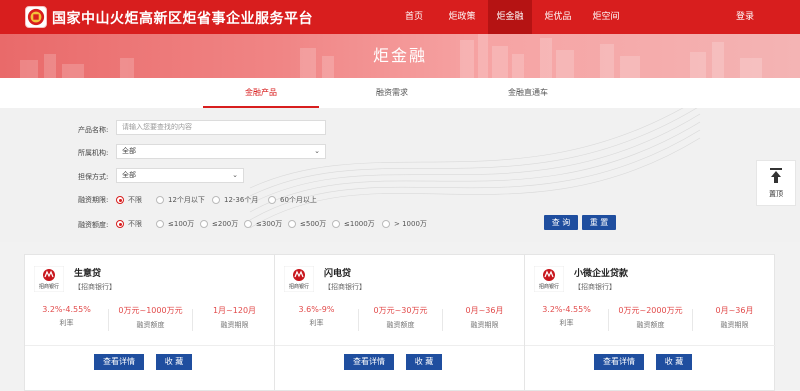 The width and height of the screenshot is (800, 391). What do you see at coordinates (180, 175) in the screenshot?
I see `guarantee-select: 全部 ⌄` at bounding box center [180, 175].